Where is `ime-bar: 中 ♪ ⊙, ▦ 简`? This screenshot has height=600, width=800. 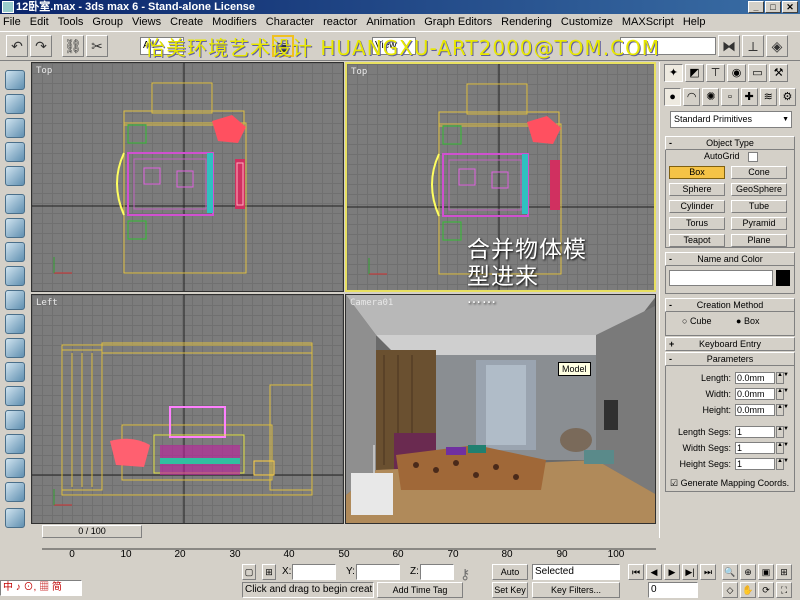 ime-bar: 中 ♪ ⊙, ▦ 简 is located at coordinates (41, 588).